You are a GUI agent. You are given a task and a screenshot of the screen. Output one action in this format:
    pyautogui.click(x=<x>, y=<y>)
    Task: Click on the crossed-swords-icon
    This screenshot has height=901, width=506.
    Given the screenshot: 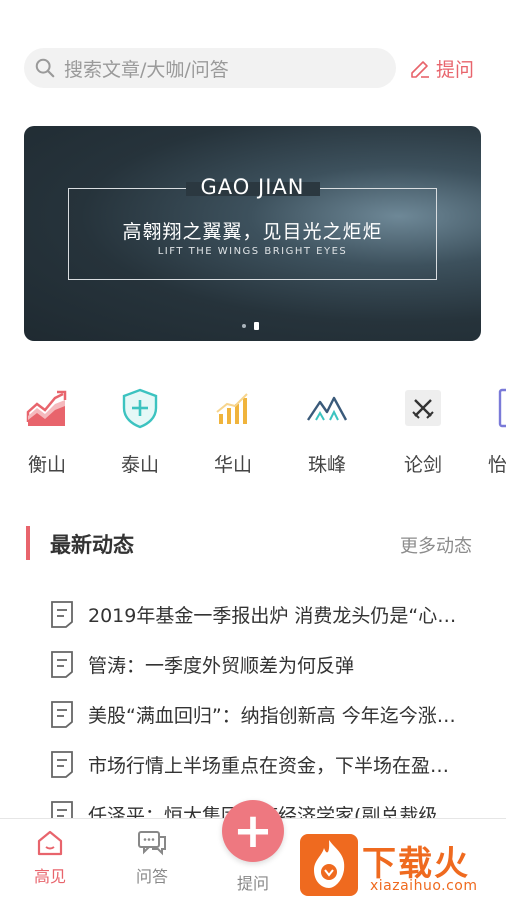 What is the action you would take?
    pyautogui.click(x=423, y=408)
    